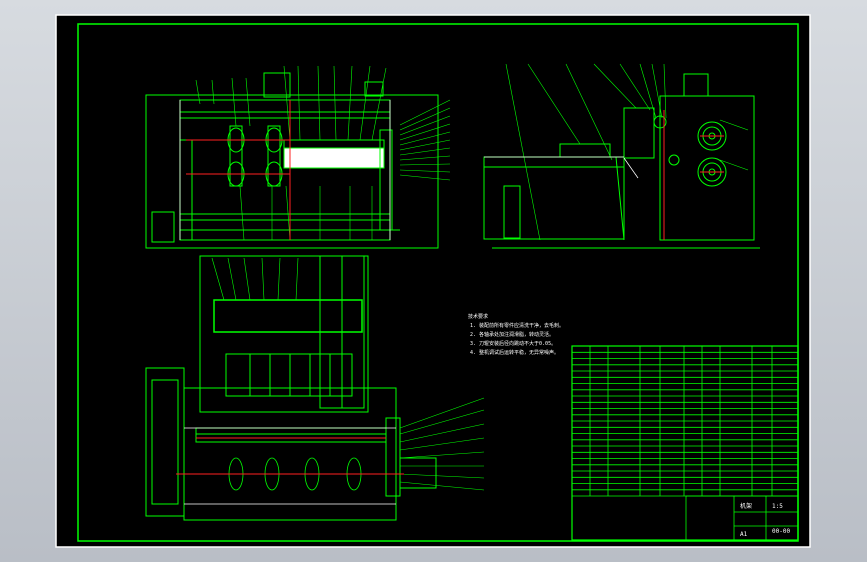 The height and width of the screenshot is (562, 867). Describe the element at coordinates (478, 316) in the screenshot. I see `notes-heading: 技术要求` at that location.